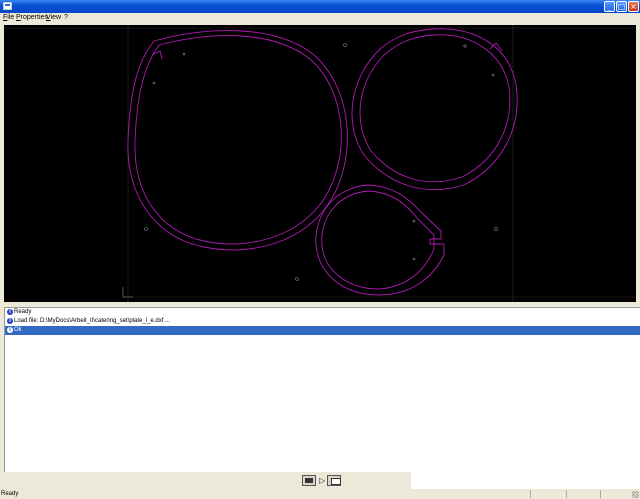  What do you see at coordinates (53, 17) in the screenshot?
I see `menu-view: View` at bounding box center [53, 17].